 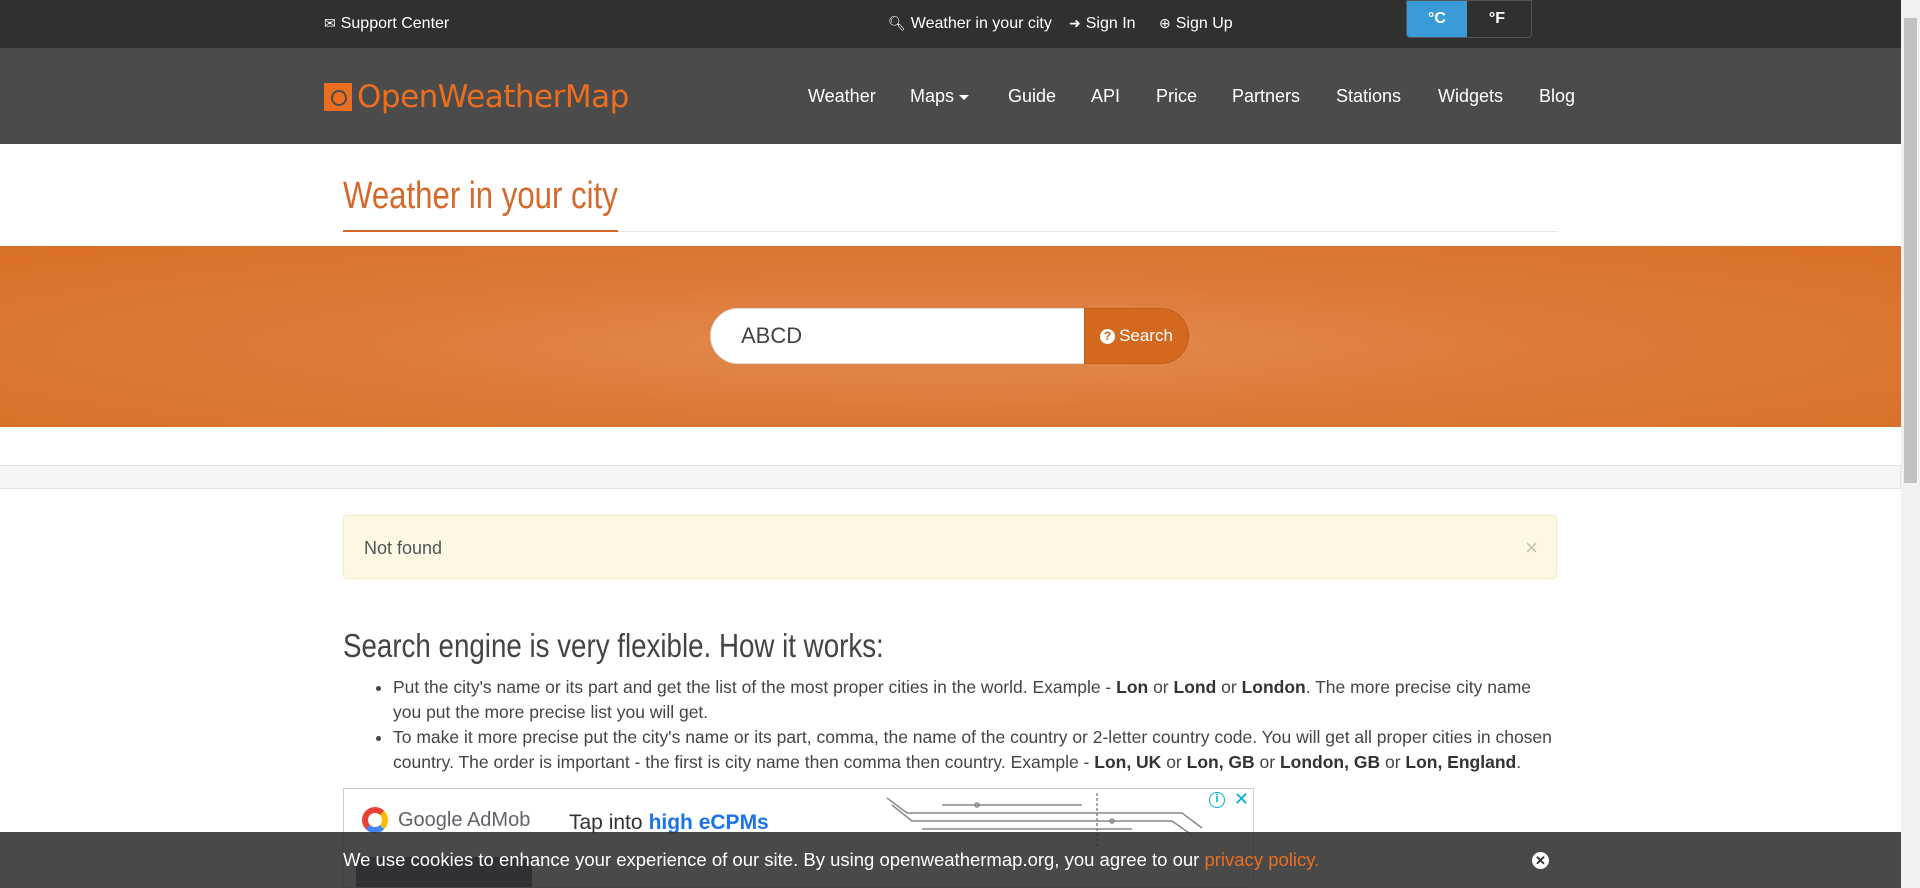 I want to click on privacy-policy-link: privacy policy., so click(x=1261, y=859).